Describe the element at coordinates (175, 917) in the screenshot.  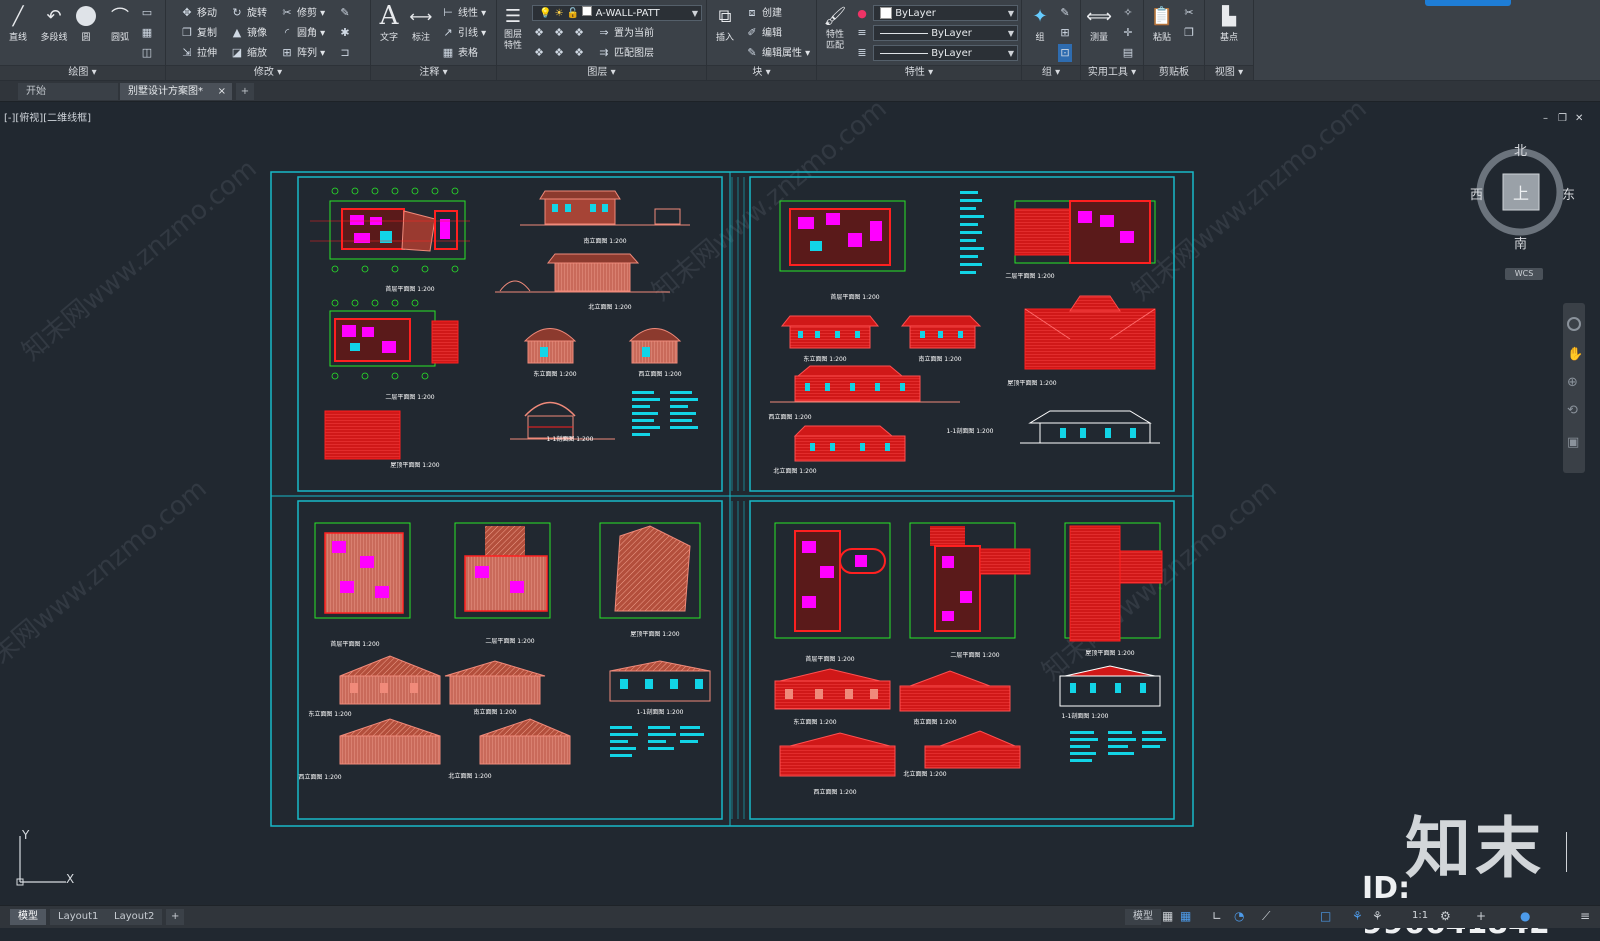
I see `add-layout-button: +` at that location.